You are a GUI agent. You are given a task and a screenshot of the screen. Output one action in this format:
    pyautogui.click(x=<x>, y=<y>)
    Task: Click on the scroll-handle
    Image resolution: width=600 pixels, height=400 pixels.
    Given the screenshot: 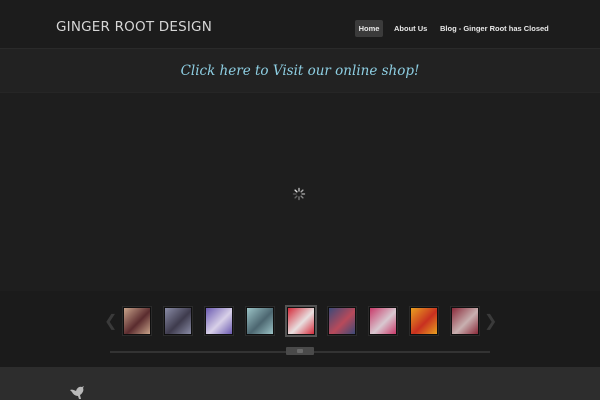 What is the action you would take?
    pyautogui.click(x=300, y=351)
    